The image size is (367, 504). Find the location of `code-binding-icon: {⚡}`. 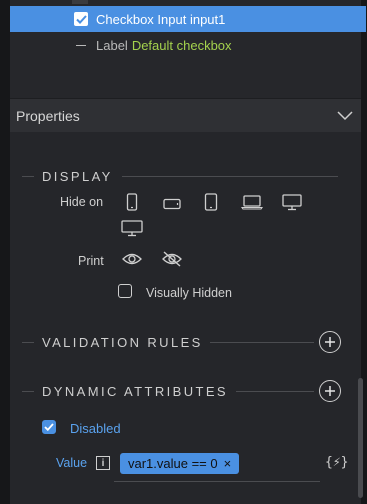

code-binding-icon: {⚡} is located at coordinates (336, 462).